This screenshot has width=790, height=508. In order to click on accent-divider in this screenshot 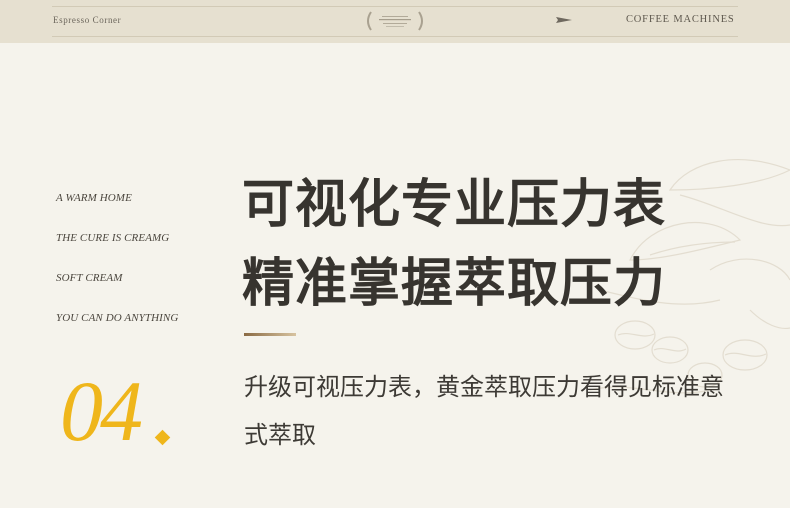, I will do `click(270, 334)`.